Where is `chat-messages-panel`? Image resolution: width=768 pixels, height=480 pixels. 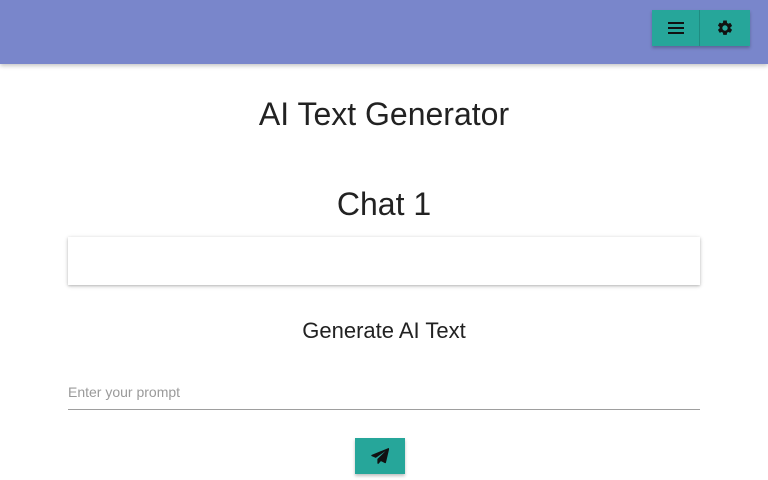 chat-messages-panel is located at coordinates (384, 261).